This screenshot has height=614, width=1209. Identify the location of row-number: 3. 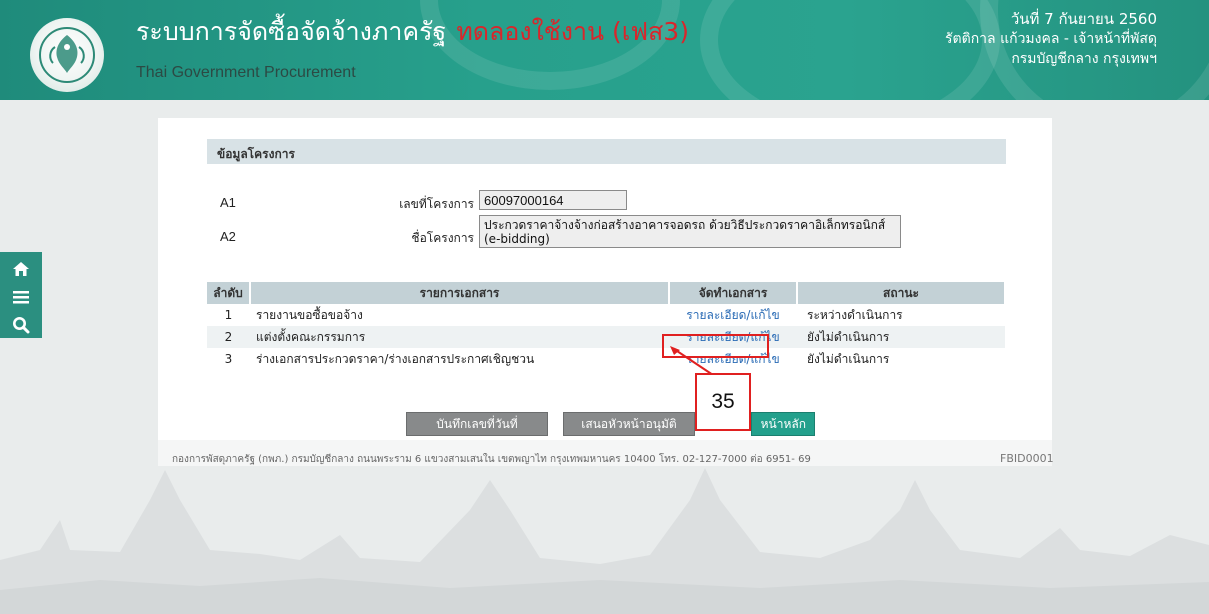
(228, 359).